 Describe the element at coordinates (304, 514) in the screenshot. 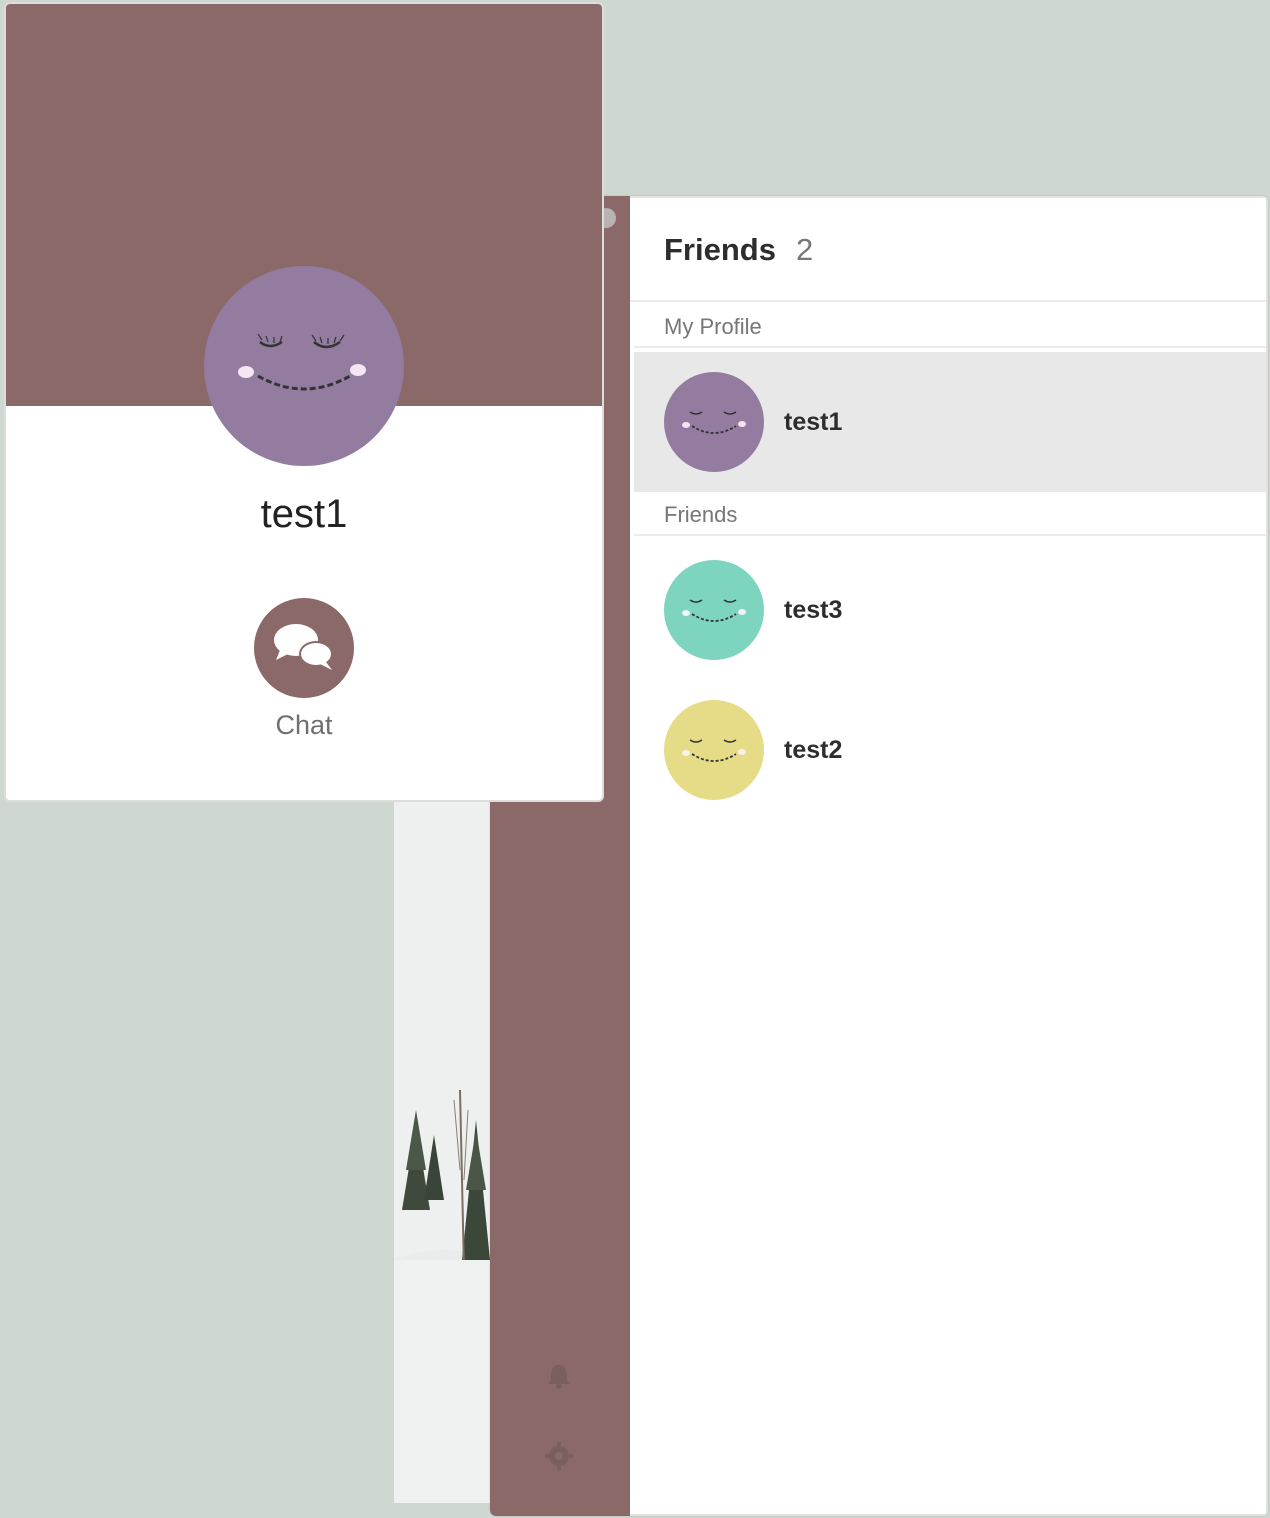

I see `profile-name: test1` at that location.